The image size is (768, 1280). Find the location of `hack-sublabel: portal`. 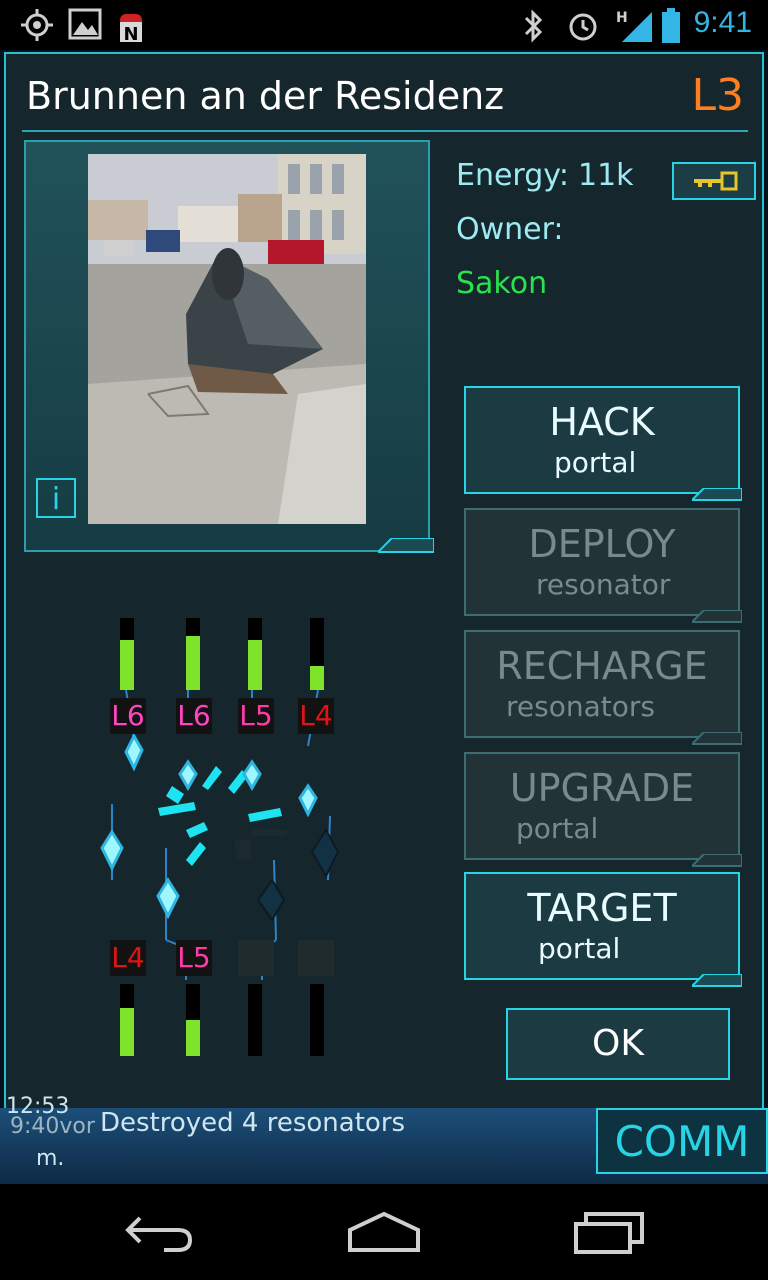

hack-sublabel: portal is located at coordinates (595, 462).